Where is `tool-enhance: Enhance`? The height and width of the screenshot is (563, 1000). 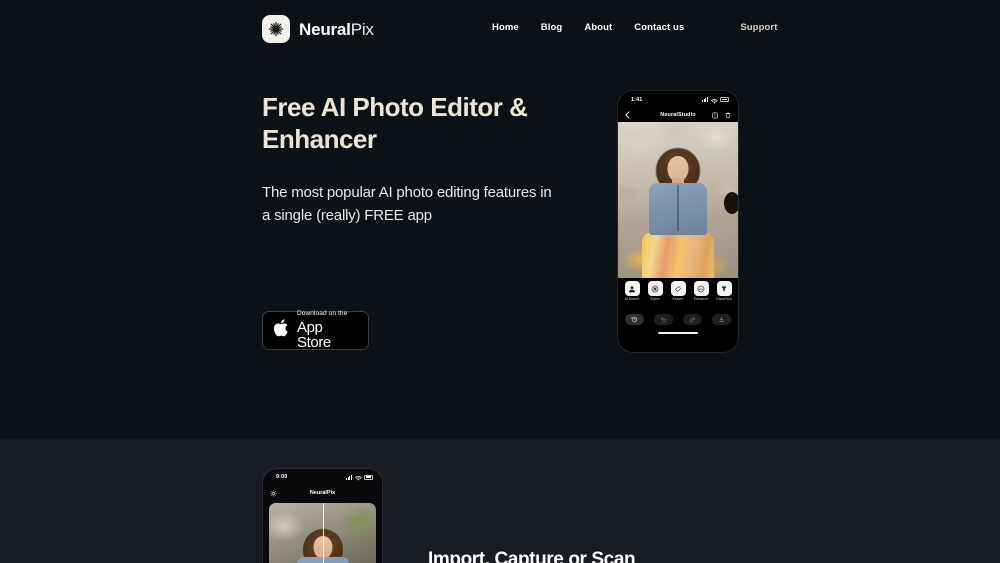
tool-enhance: Enhance is located at coordinates (701, 291).